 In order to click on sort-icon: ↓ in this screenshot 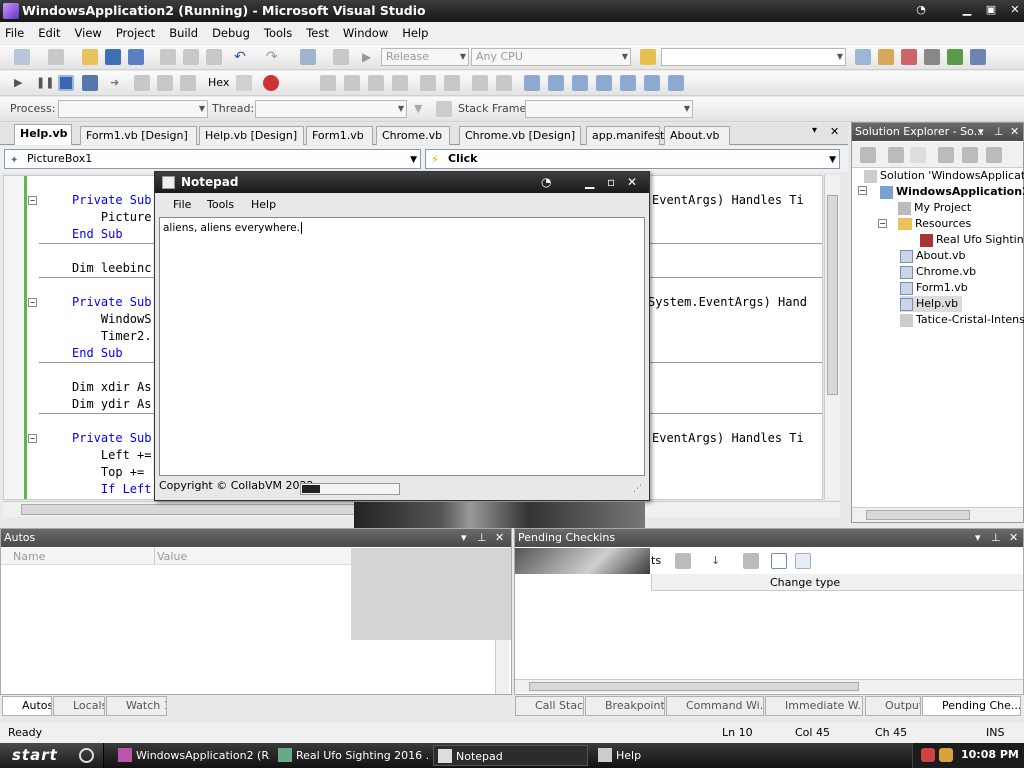, I will do `click(719, 561)`.